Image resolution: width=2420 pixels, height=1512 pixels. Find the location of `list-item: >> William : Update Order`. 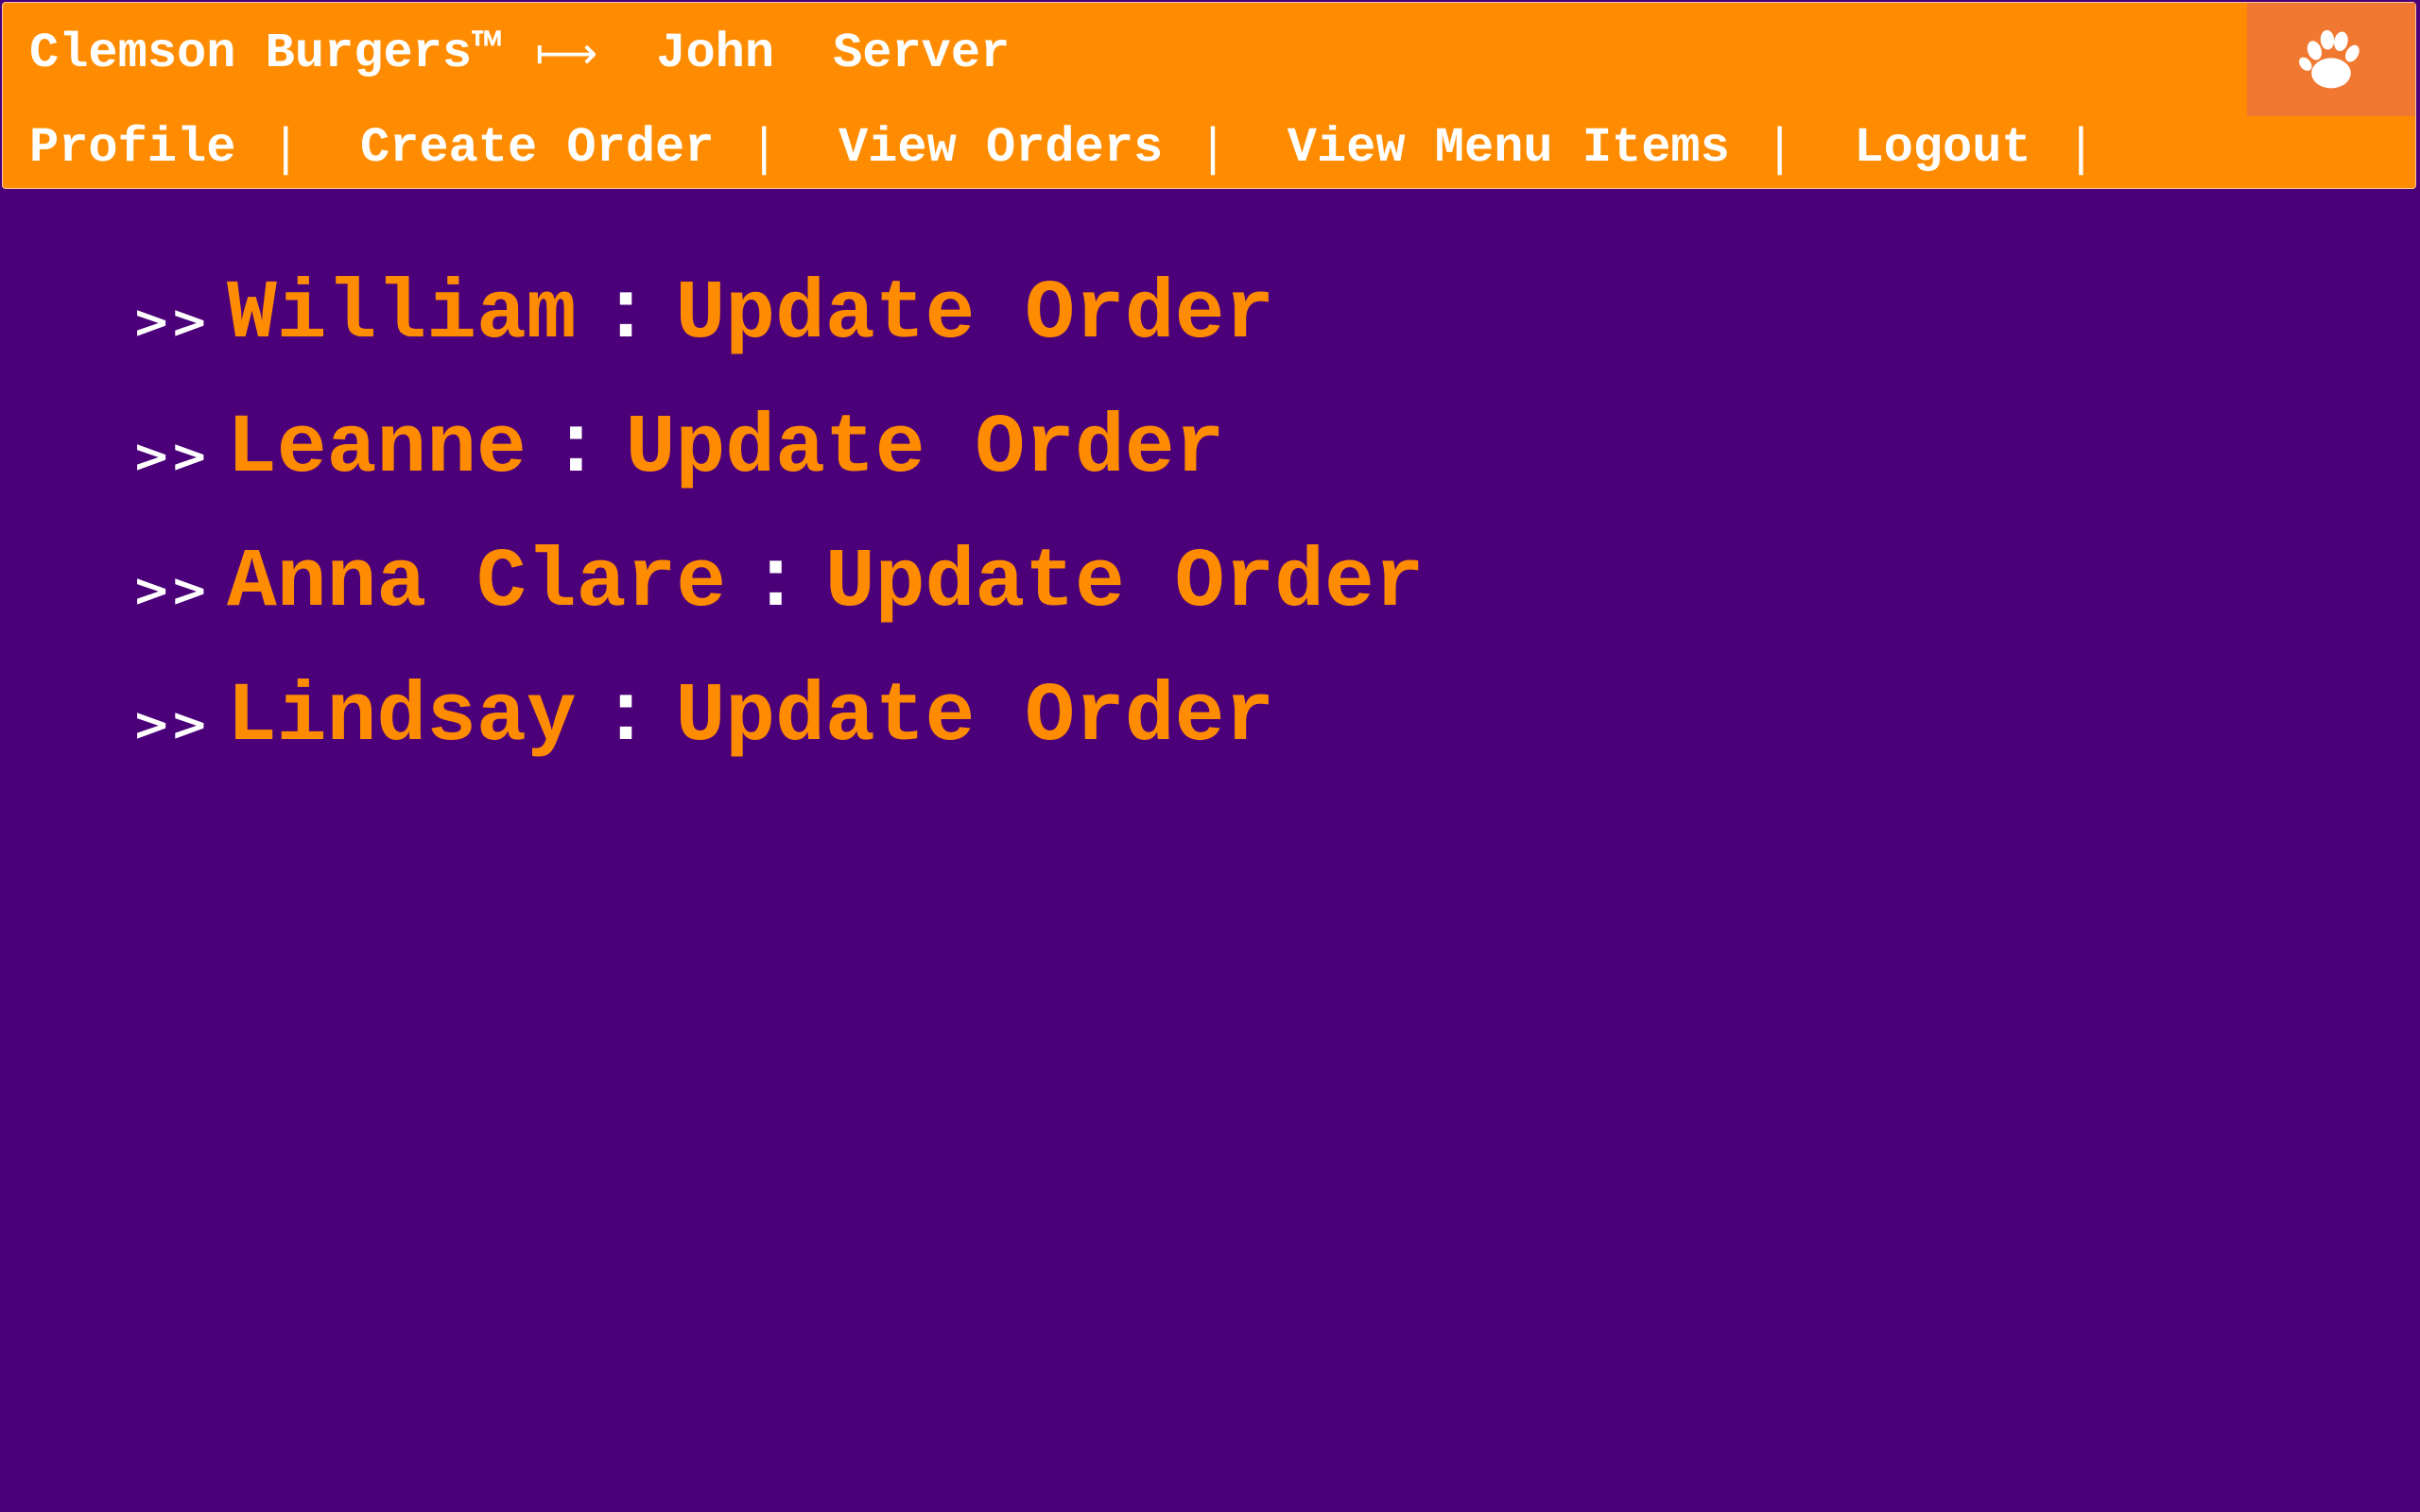

list-item: >> William : Update Order is located at coordinates (778, 315).